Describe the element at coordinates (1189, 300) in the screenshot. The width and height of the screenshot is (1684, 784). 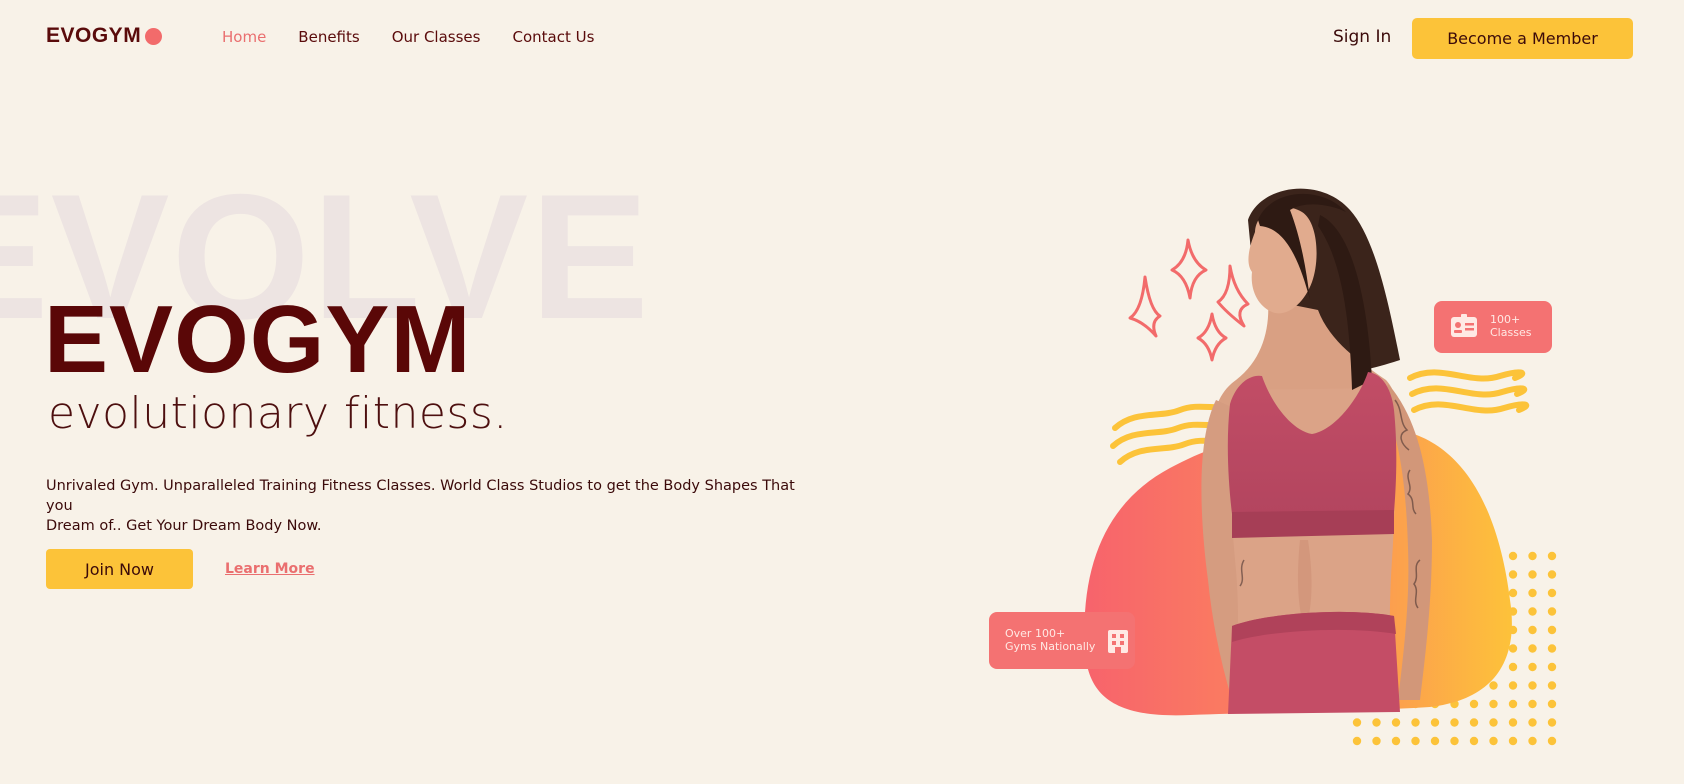
I see `sparkle-stars-decoration` at that location.